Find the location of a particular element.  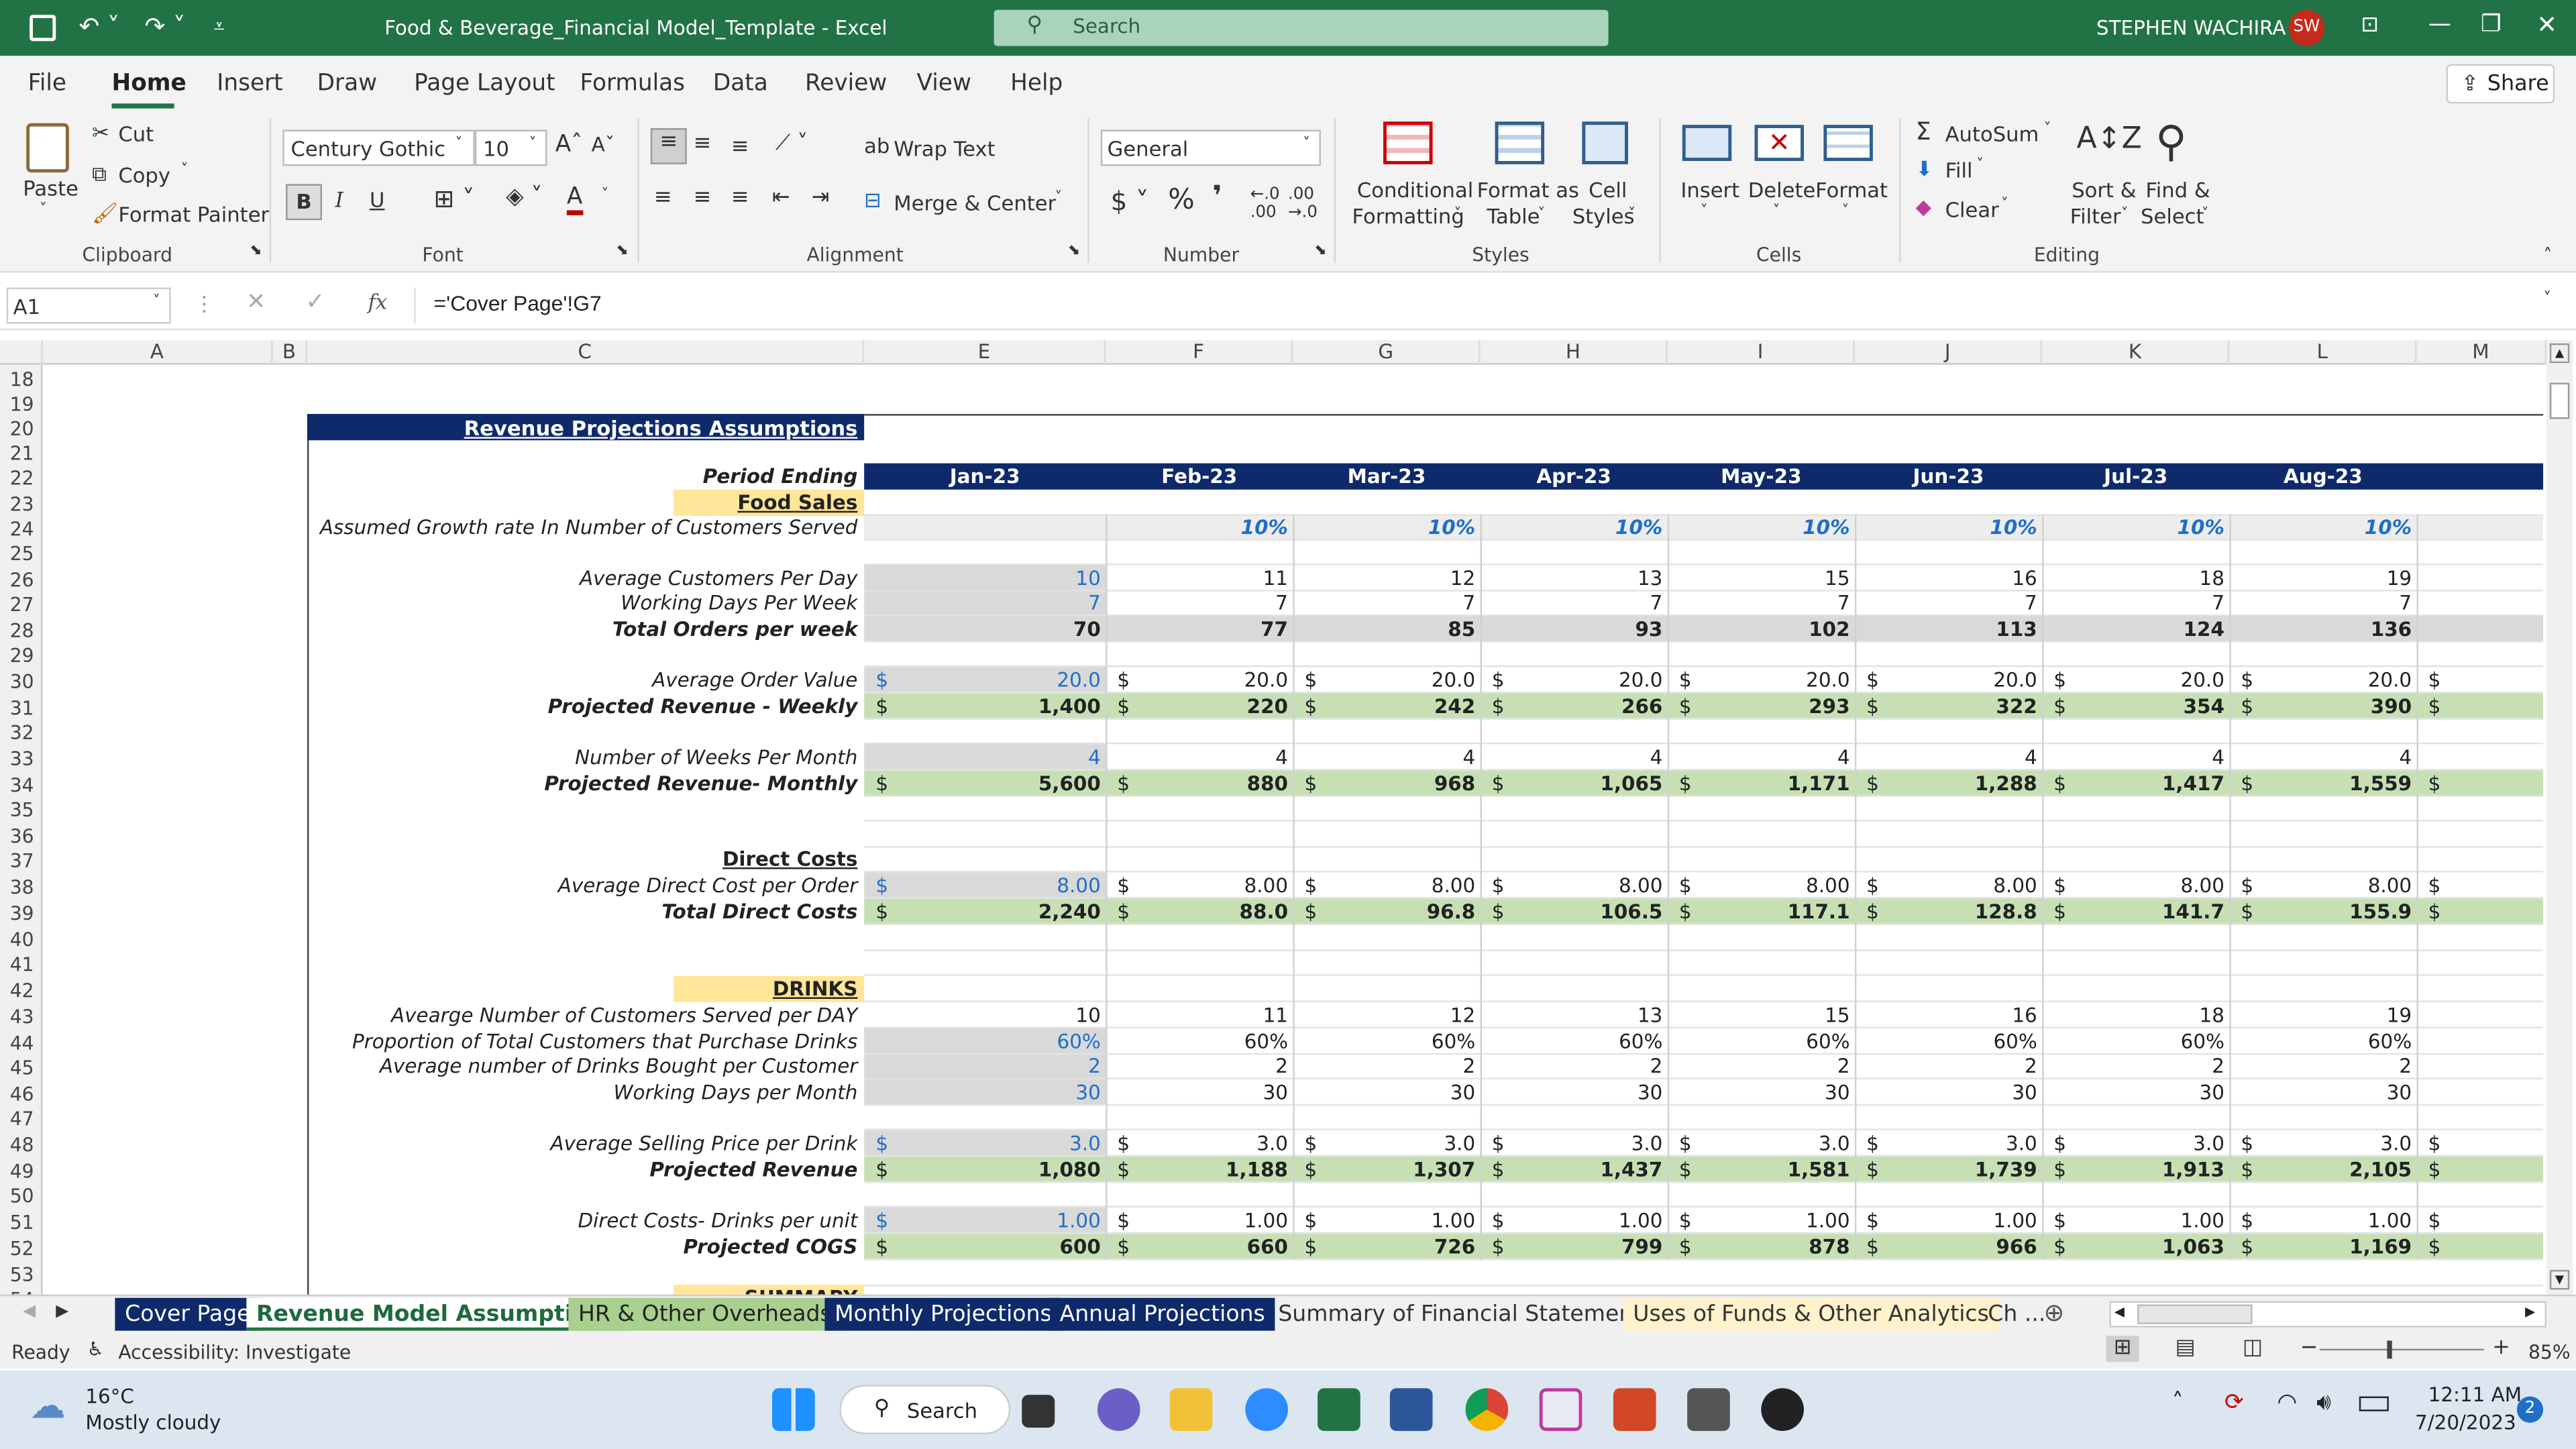

data-cell: 880 is located at coordinates (1199, 784).